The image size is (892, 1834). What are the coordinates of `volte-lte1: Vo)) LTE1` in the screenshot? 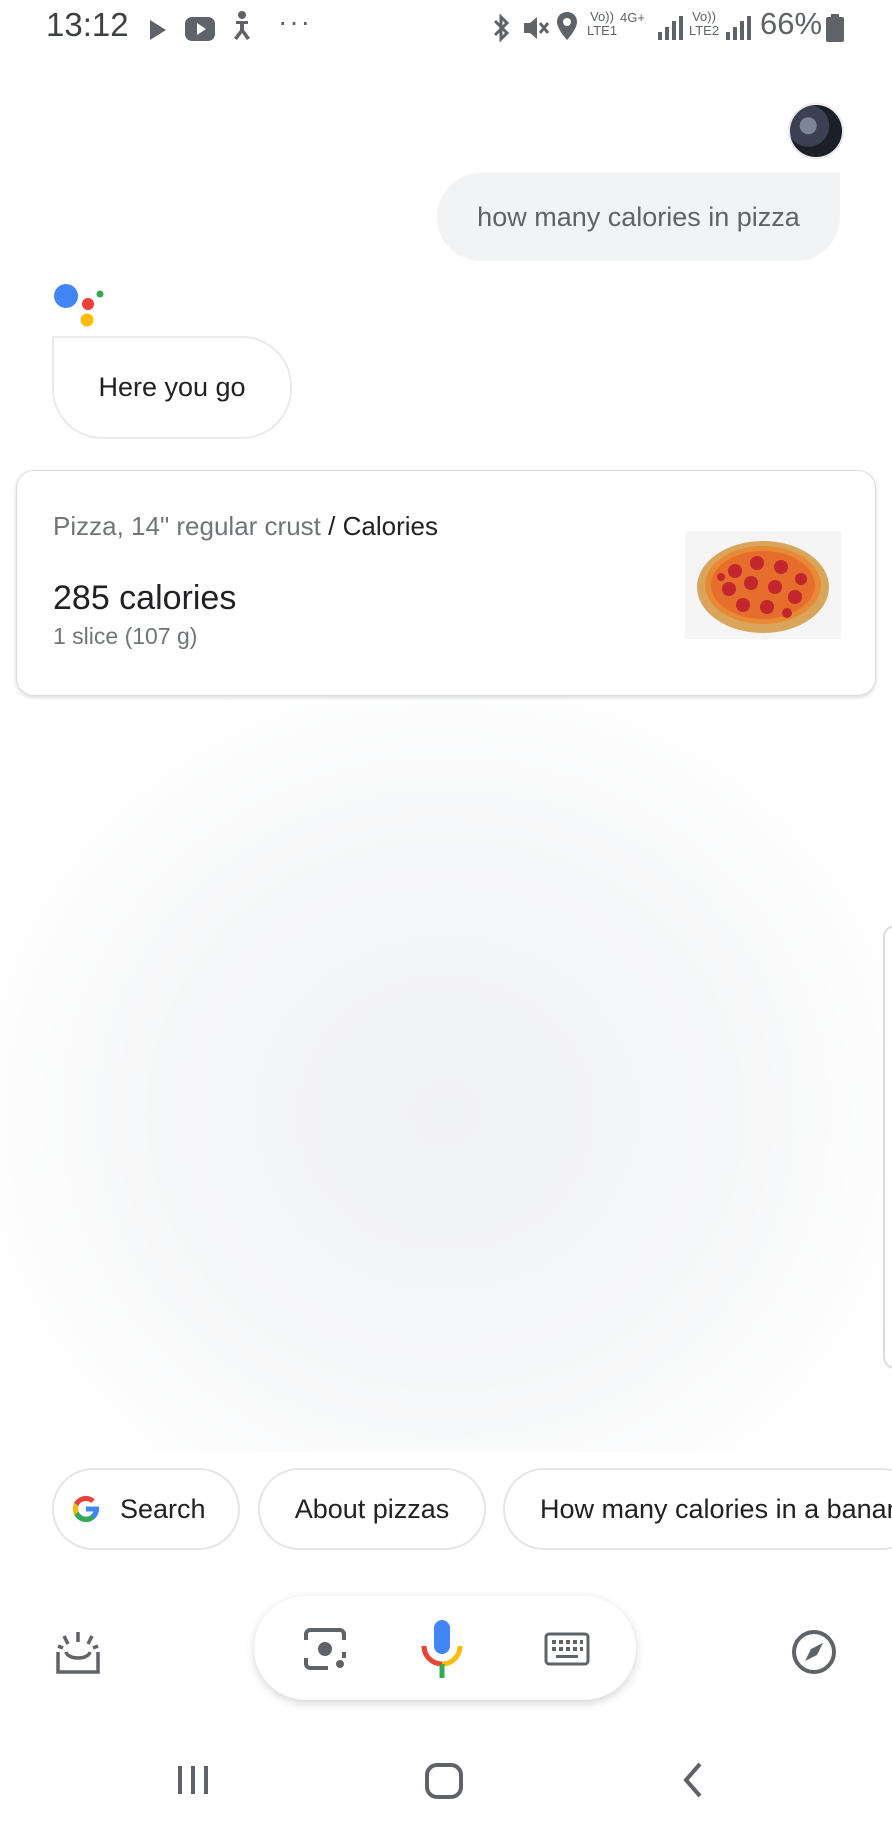 It's located at (602, 23).